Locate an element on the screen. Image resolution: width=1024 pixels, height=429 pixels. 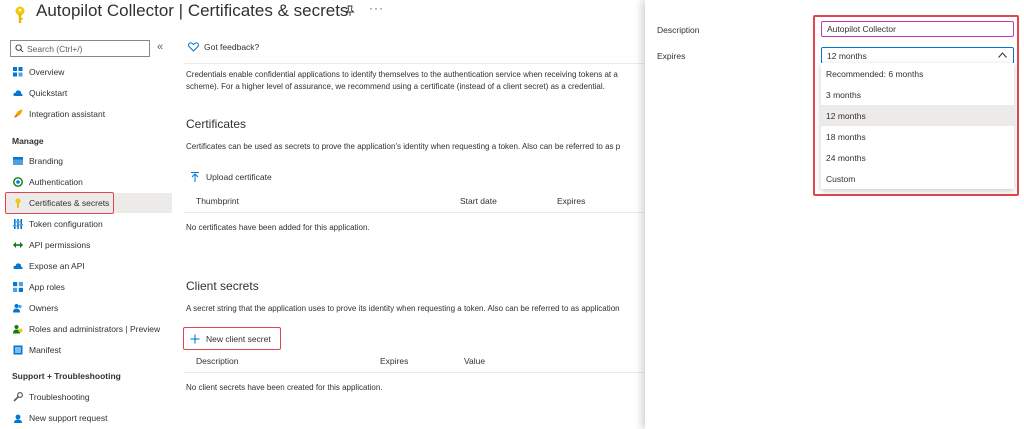
sidebar-item-certificates-secrets: Certificates & secrets is located at coordinates (88, 203).